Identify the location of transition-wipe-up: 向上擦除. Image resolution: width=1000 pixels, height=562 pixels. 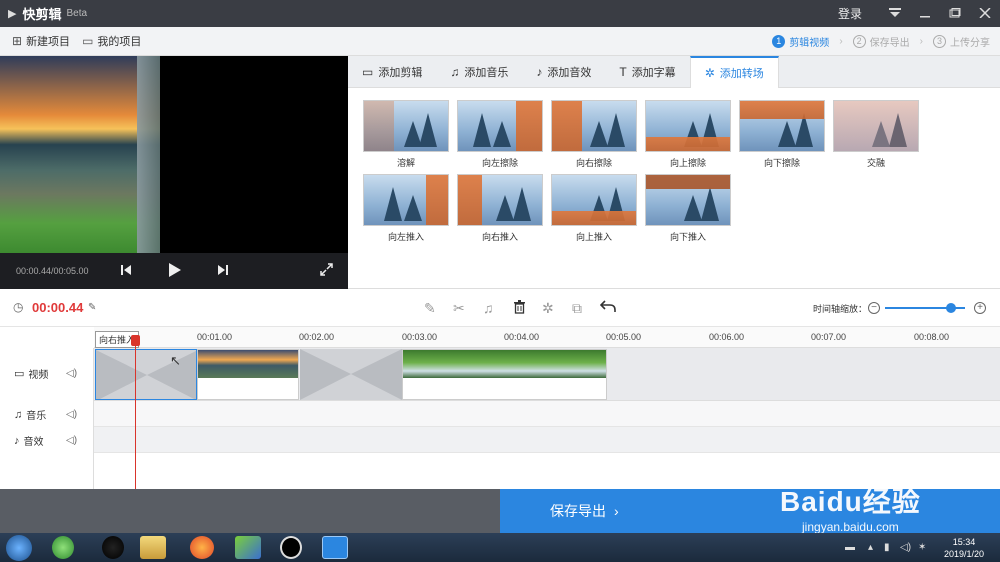
(688, 134).